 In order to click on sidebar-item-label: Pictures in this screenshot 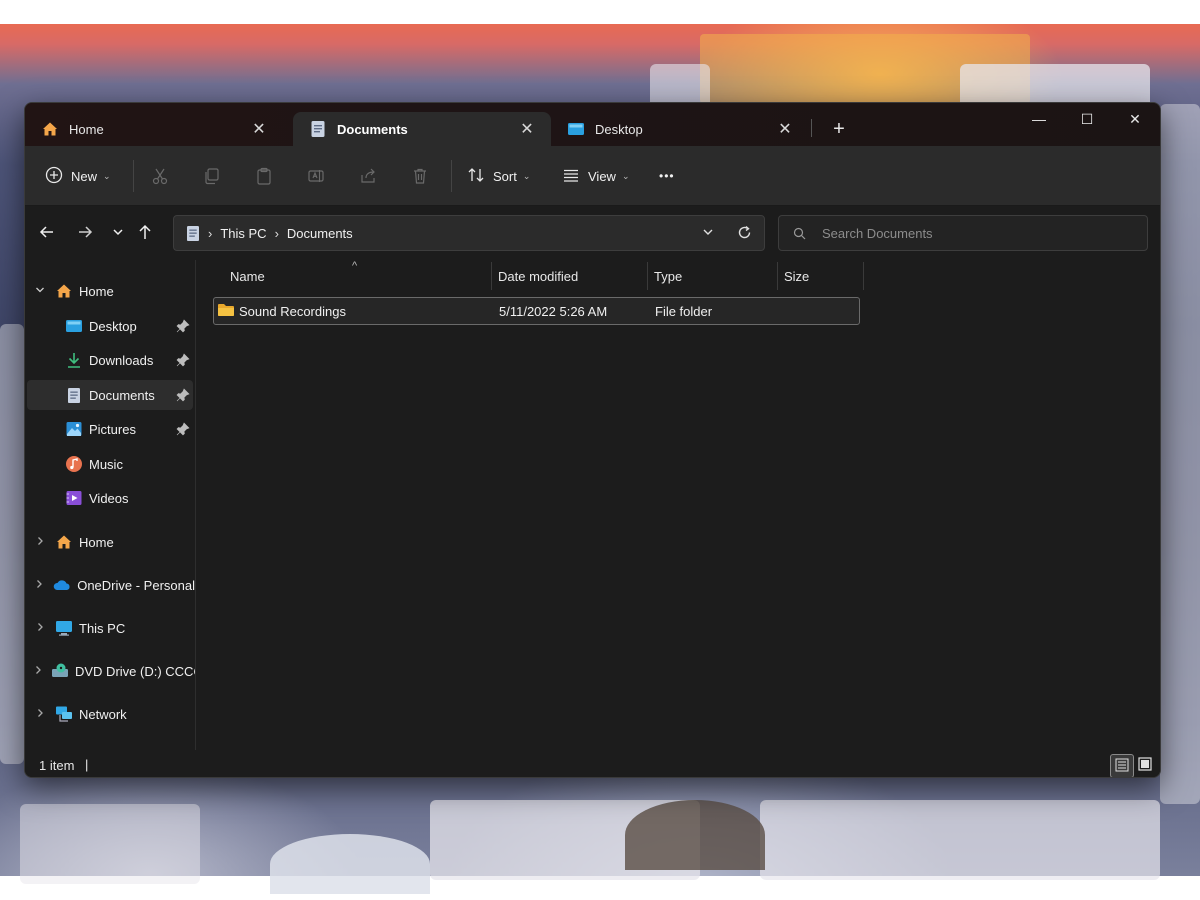, I will do `click(112, 429)`.